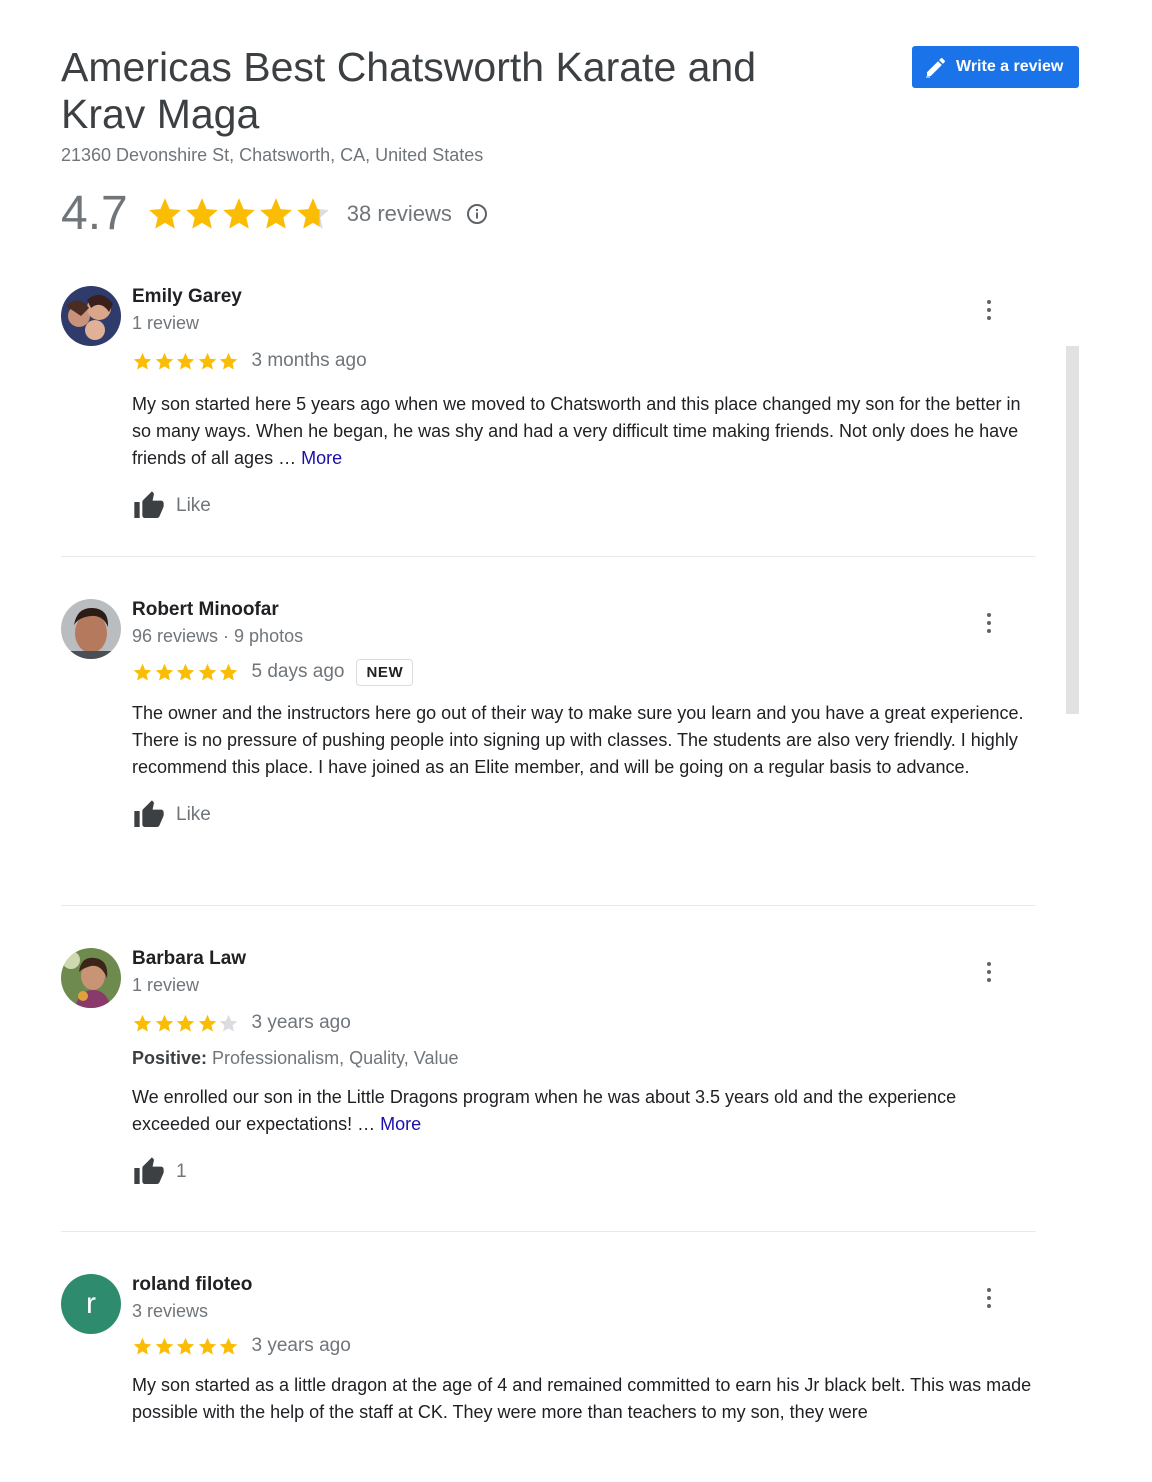 This screenshot has width=1152, height=1482. Describe the element at coordinates (181, 1171) in the screenshot. I see `like-count: 1` at that location.